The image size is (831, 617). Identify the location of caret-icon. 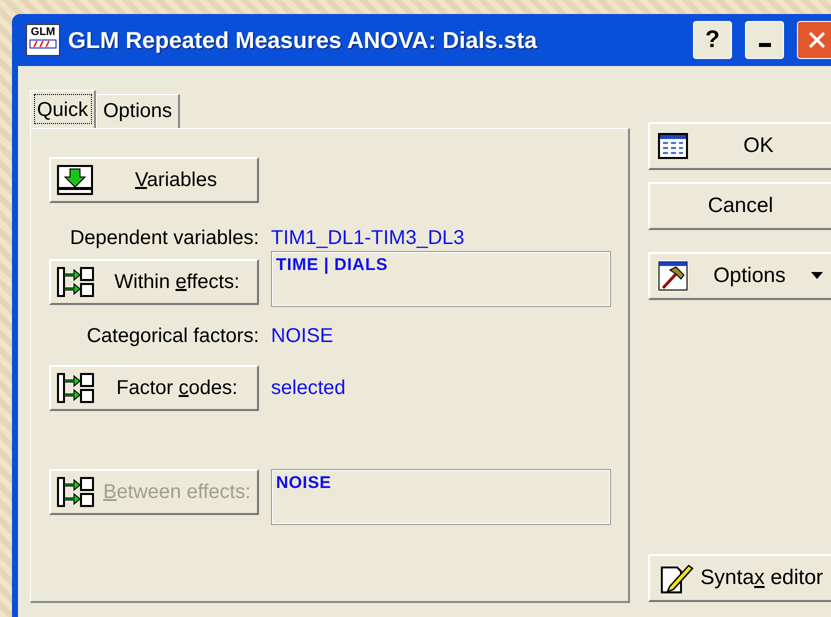
(817, 276).